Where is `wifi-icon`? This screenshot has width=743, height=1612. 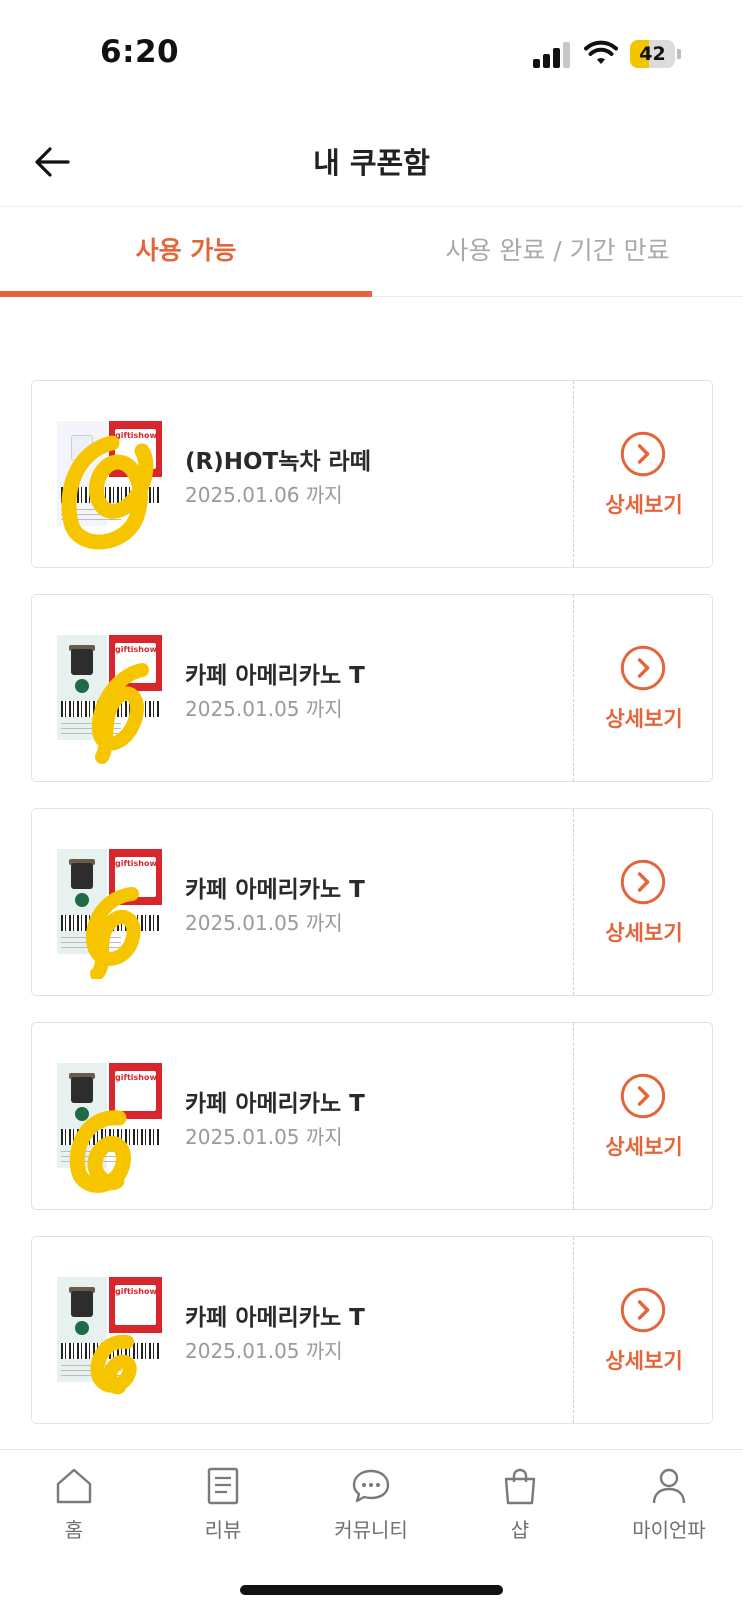
wifi-icon is located at coordinates (601, 52).